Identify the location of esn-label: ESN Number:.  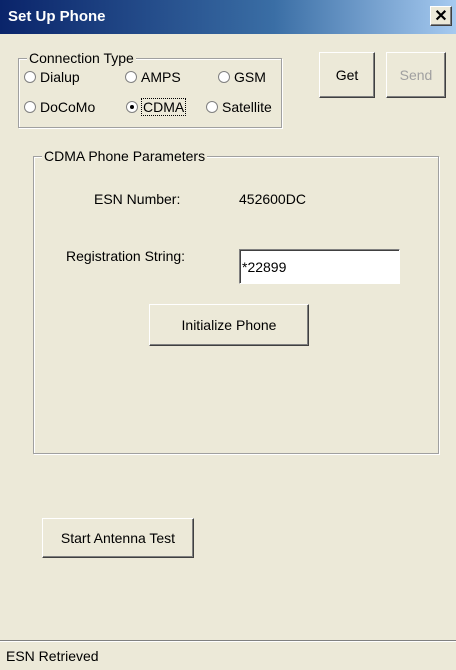
(137, 199).